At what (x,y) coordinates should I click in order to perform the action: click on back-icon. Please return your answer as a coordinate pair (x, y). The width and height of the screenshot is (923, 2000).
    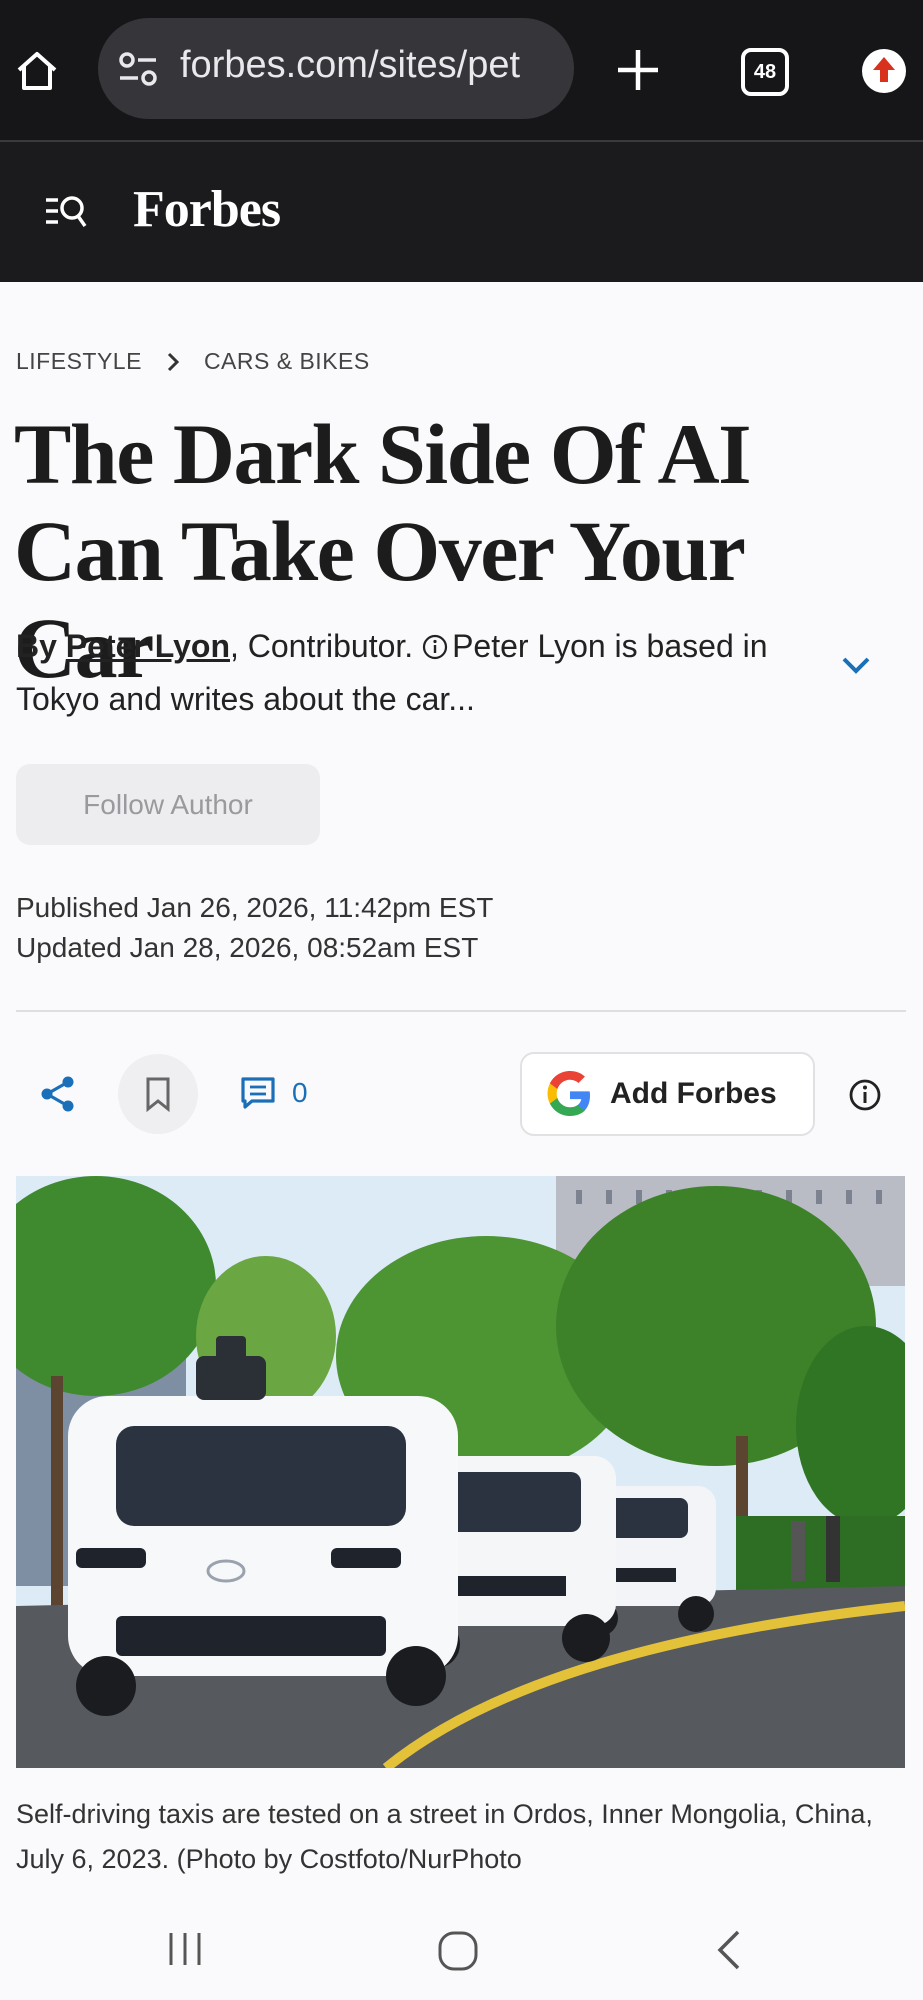
    Looking at the image, I should click on (729, 1950).